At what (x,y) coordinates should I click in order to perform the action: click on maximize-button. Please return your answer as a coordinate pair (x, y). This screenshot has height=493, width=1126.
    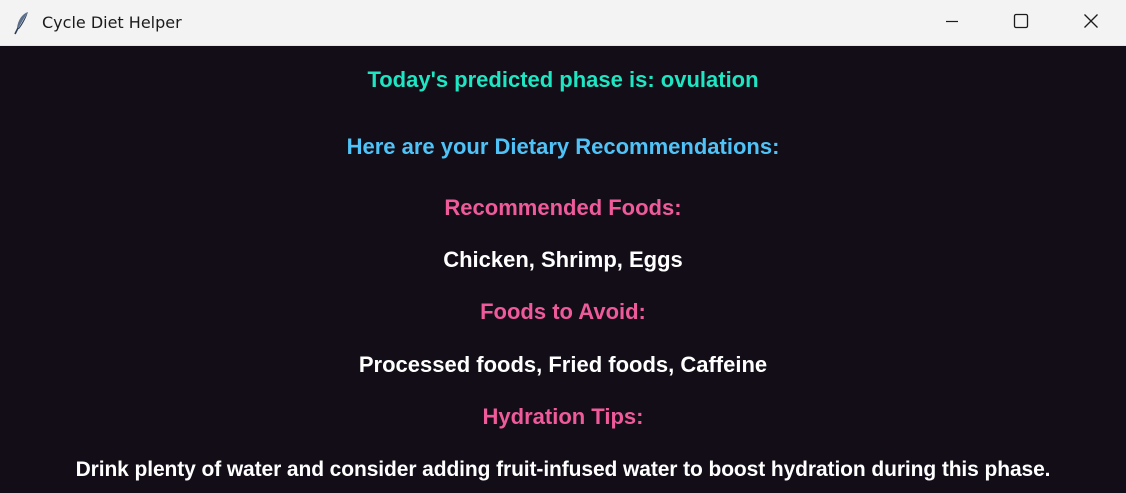
    Looking at the image, I should click on (1021, 23).